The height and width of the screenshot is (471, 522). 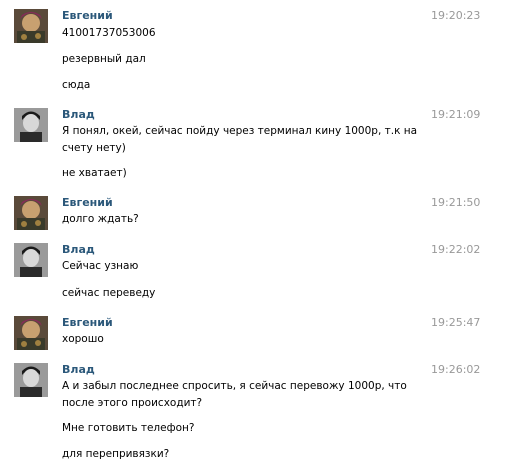 I want to click on message-text: хорошо, so click(x=83, y=339).